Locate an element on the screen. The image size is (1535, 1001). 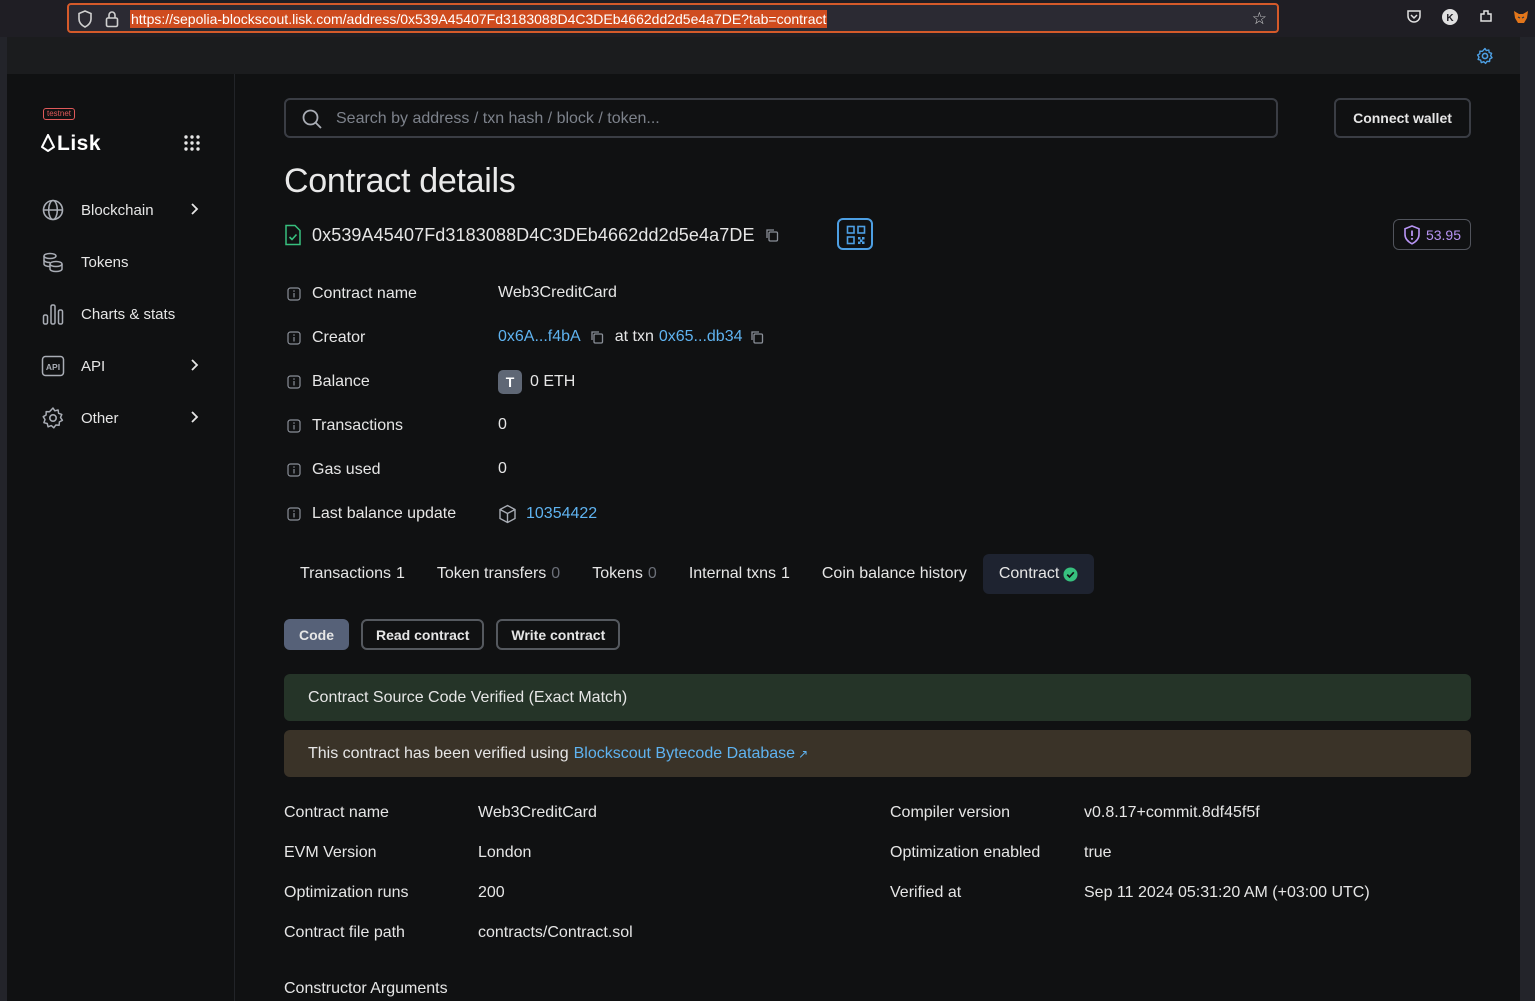
balance-amount: 0 ETH is located at coordinates (553, 381).